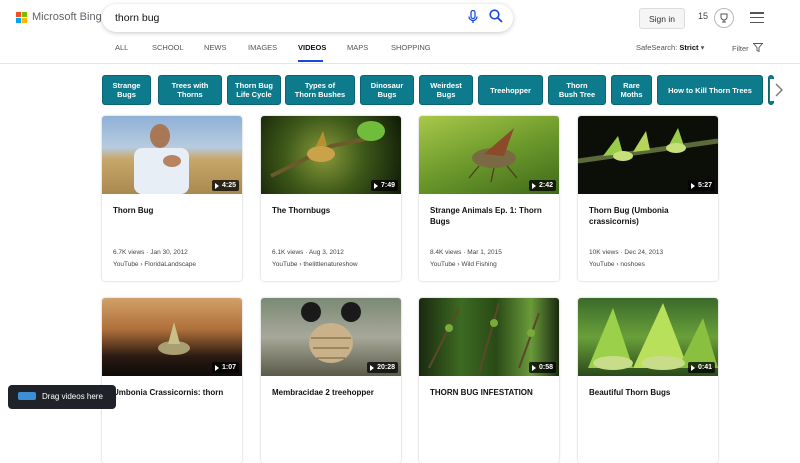  Describe the element at coordinates (657, 47) in the screenshot. I see `safesearch-label: SafeSearch:` at that location.